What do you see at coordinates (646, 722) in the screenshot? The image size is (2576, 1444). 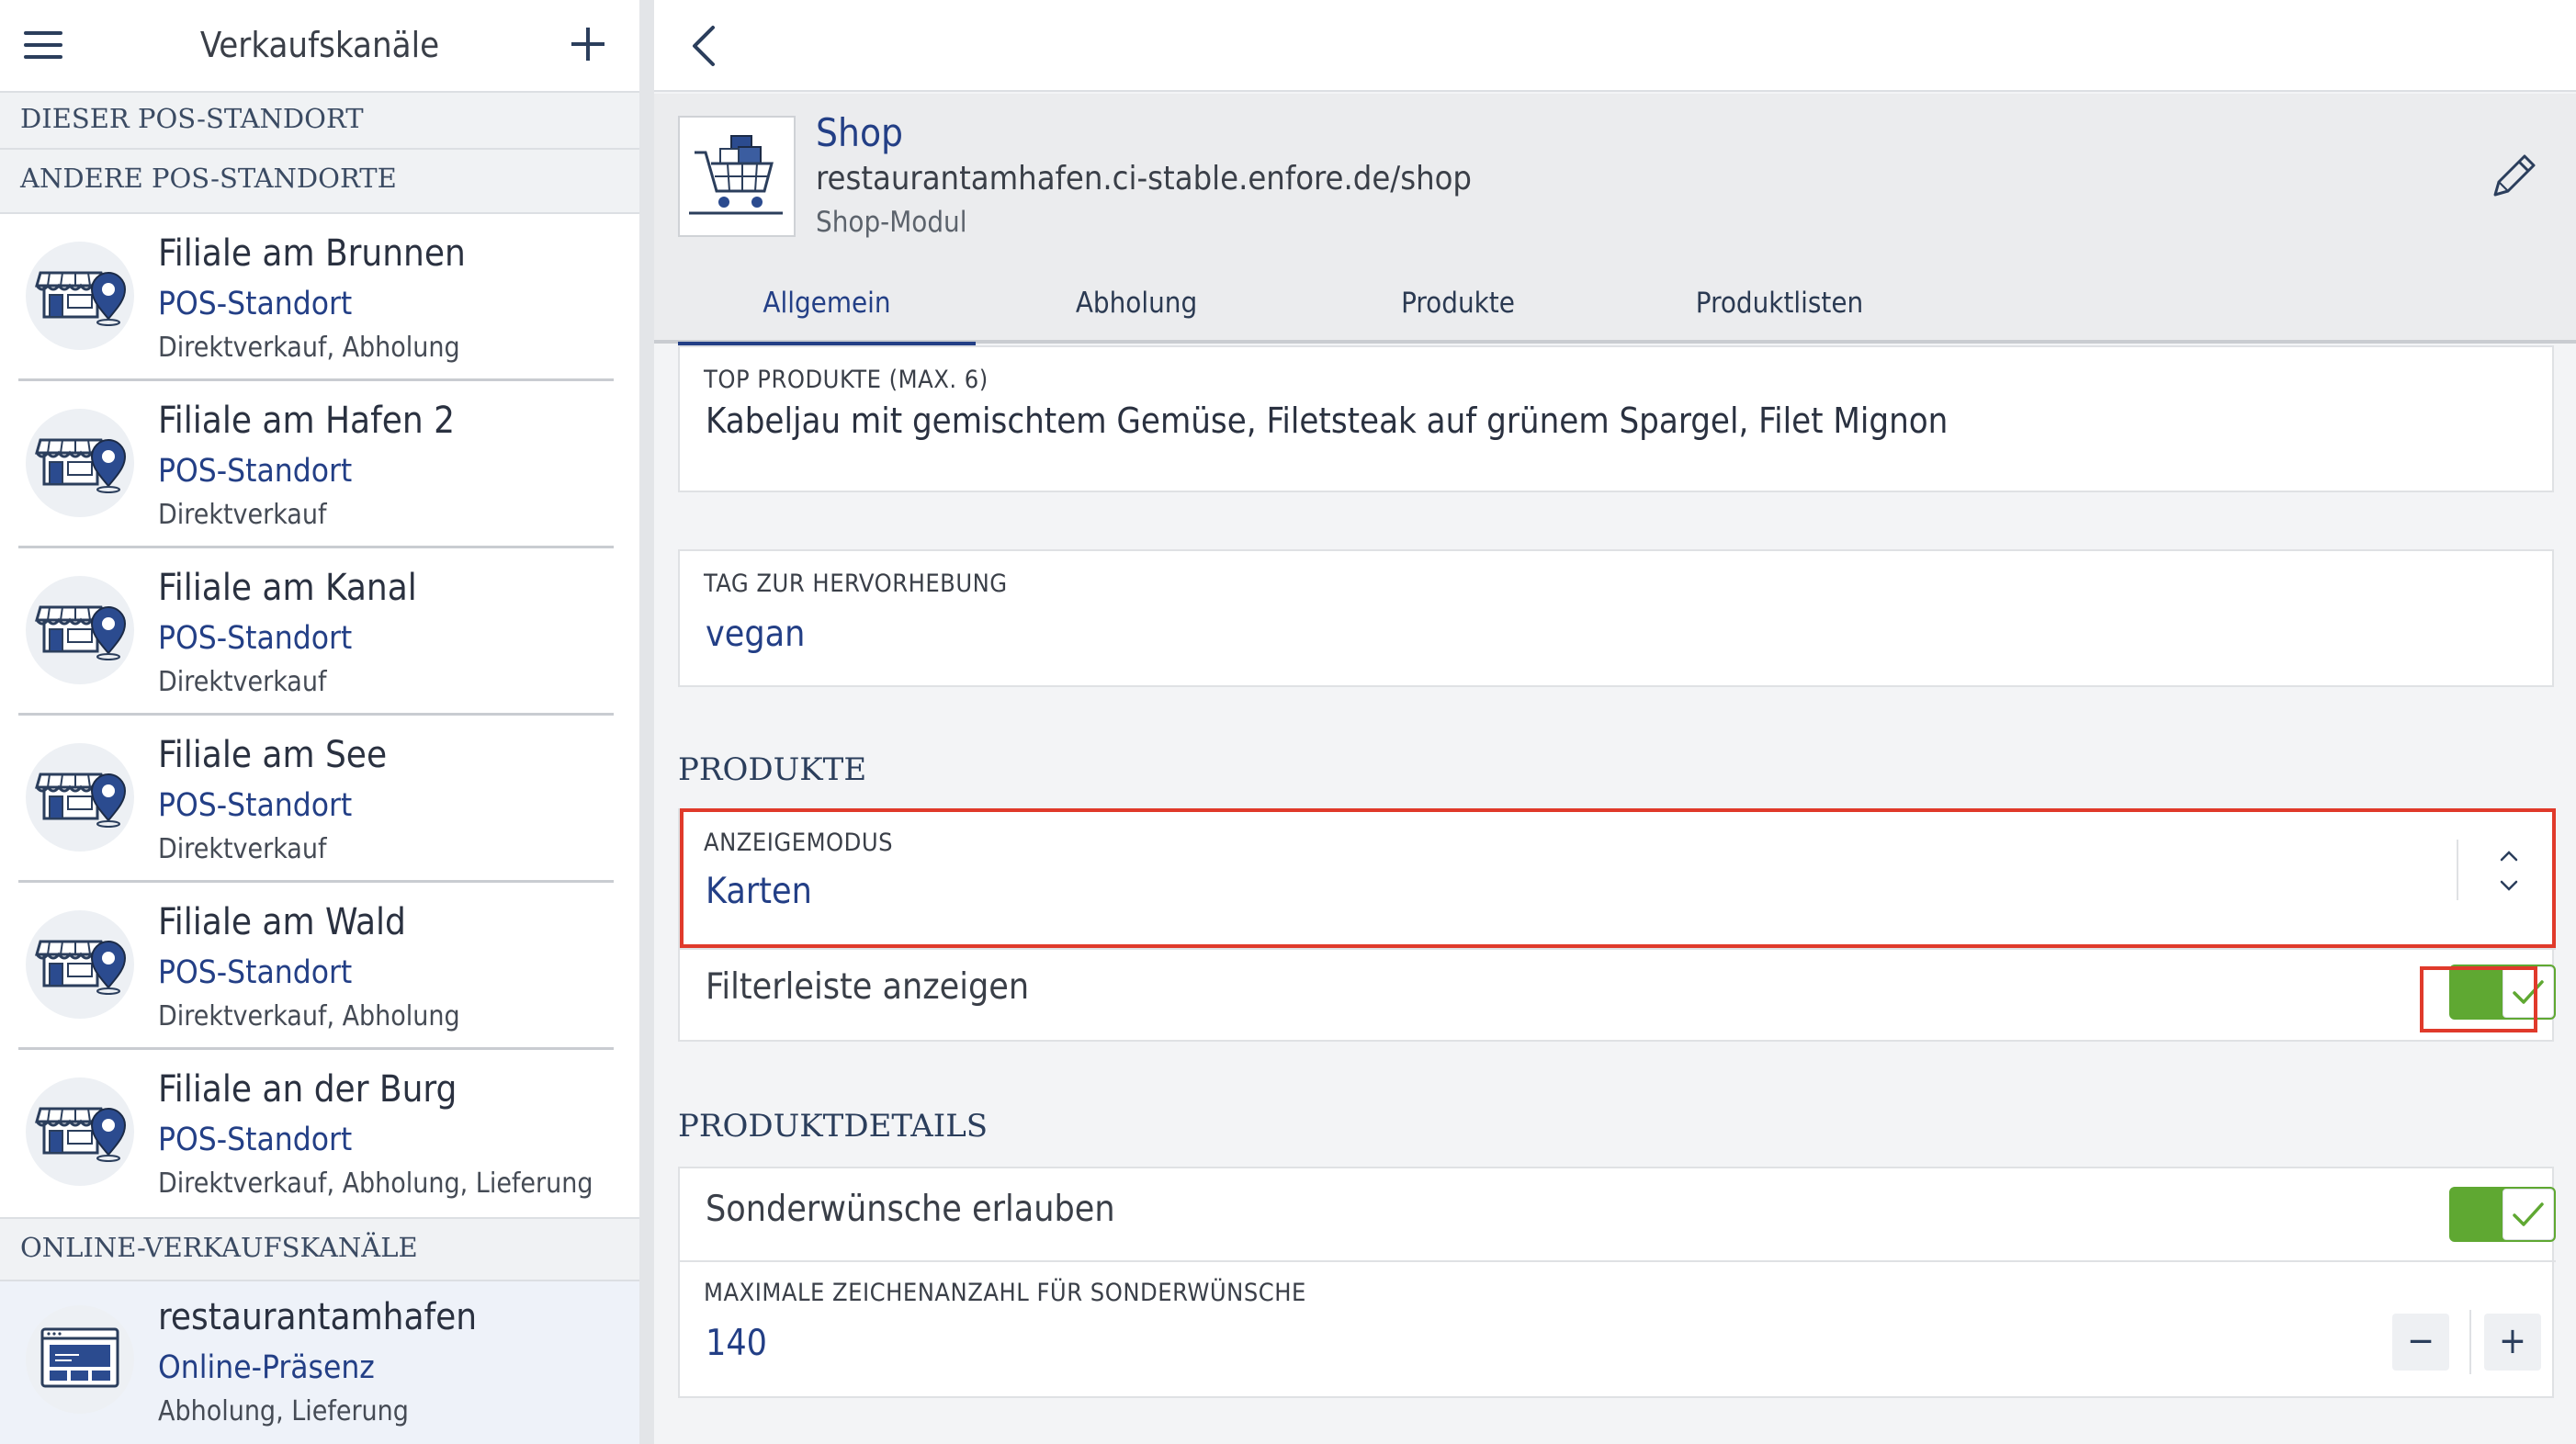 I see `sidebar-separator` at bounding box center [646, 722].